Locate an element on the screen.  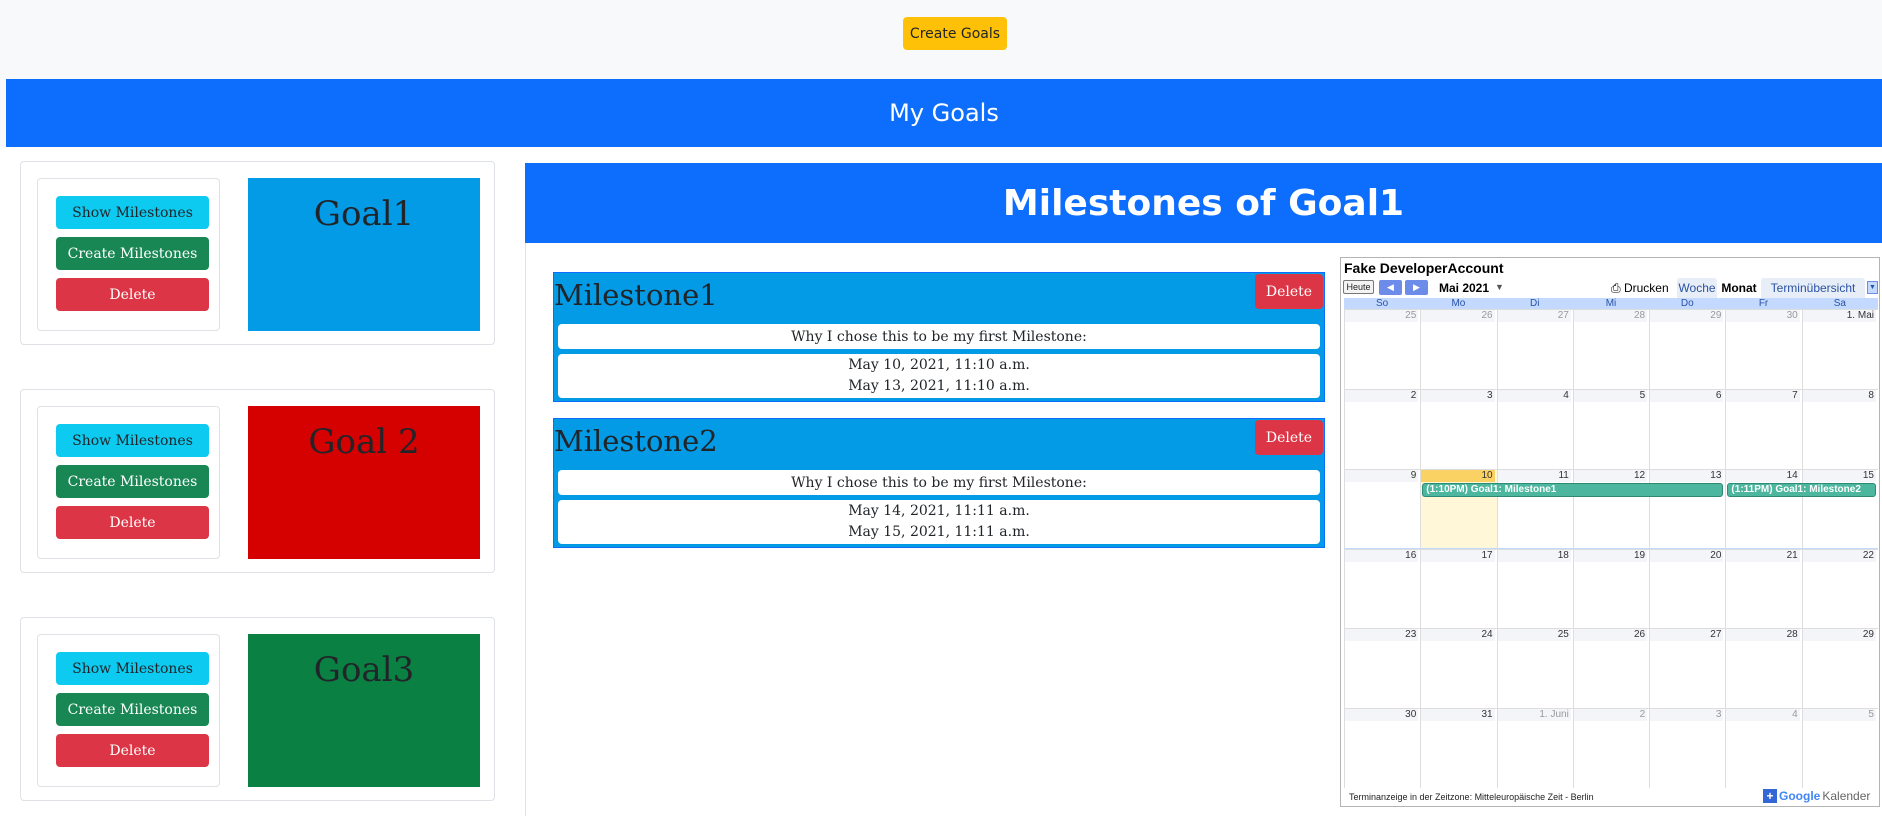
goal-tile: Goal3 is located at coordinates (364, 710).